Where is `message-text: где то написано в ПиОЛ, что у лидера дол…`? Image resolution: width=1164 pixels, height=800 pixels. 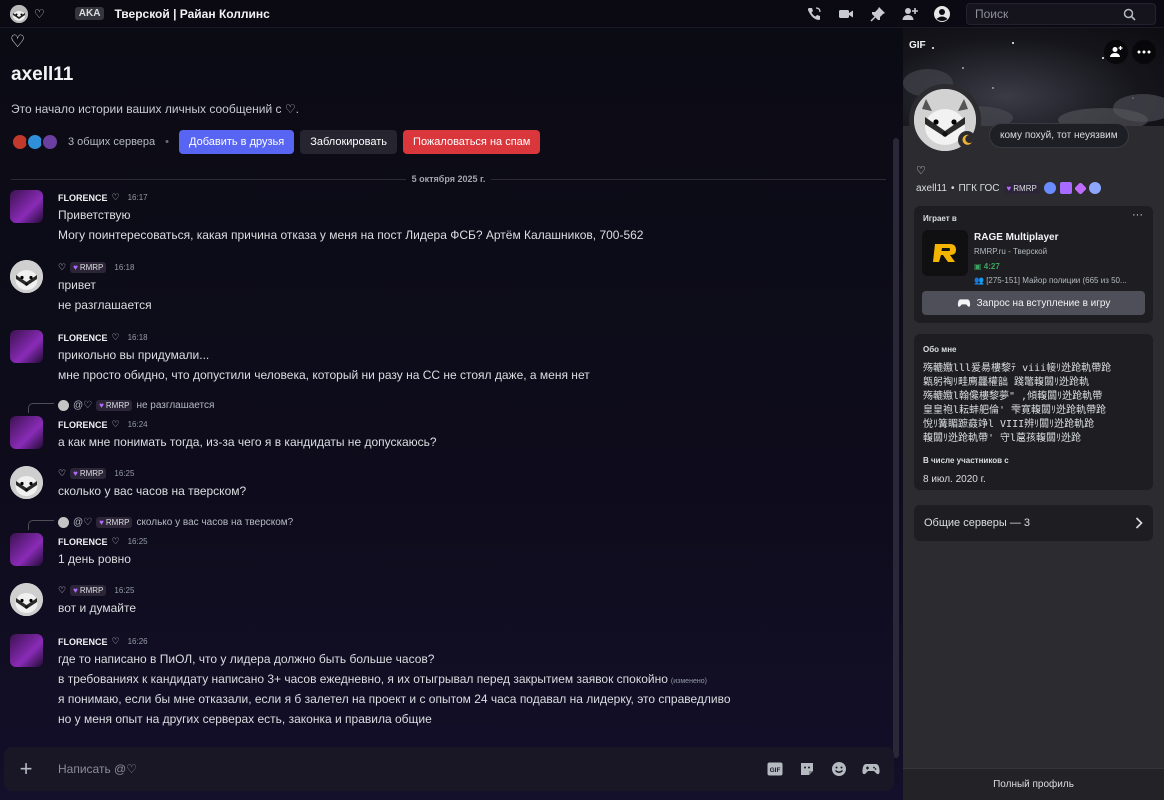 message-text: где то написано в ПиОЛ, что у лидера дол… is located at coordinates (246, 659).